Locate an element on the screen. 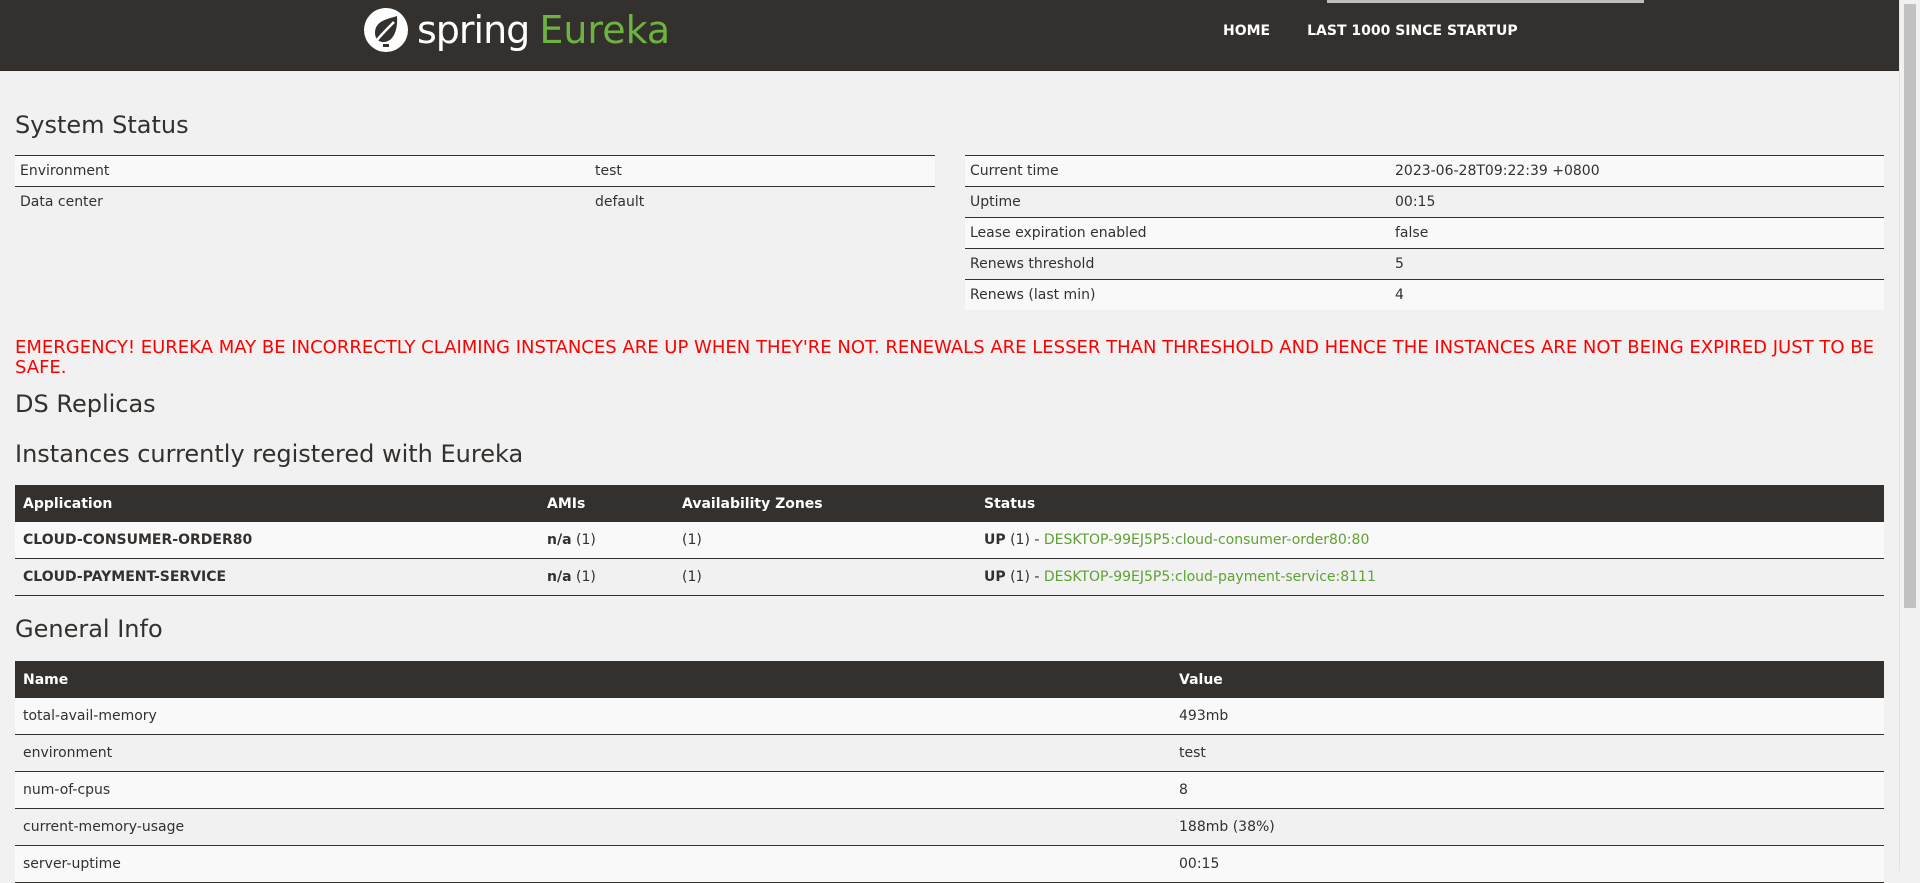 This screenshot has width=1920, height=883. info-name: server-uptime is located at coordinates (593, 864).